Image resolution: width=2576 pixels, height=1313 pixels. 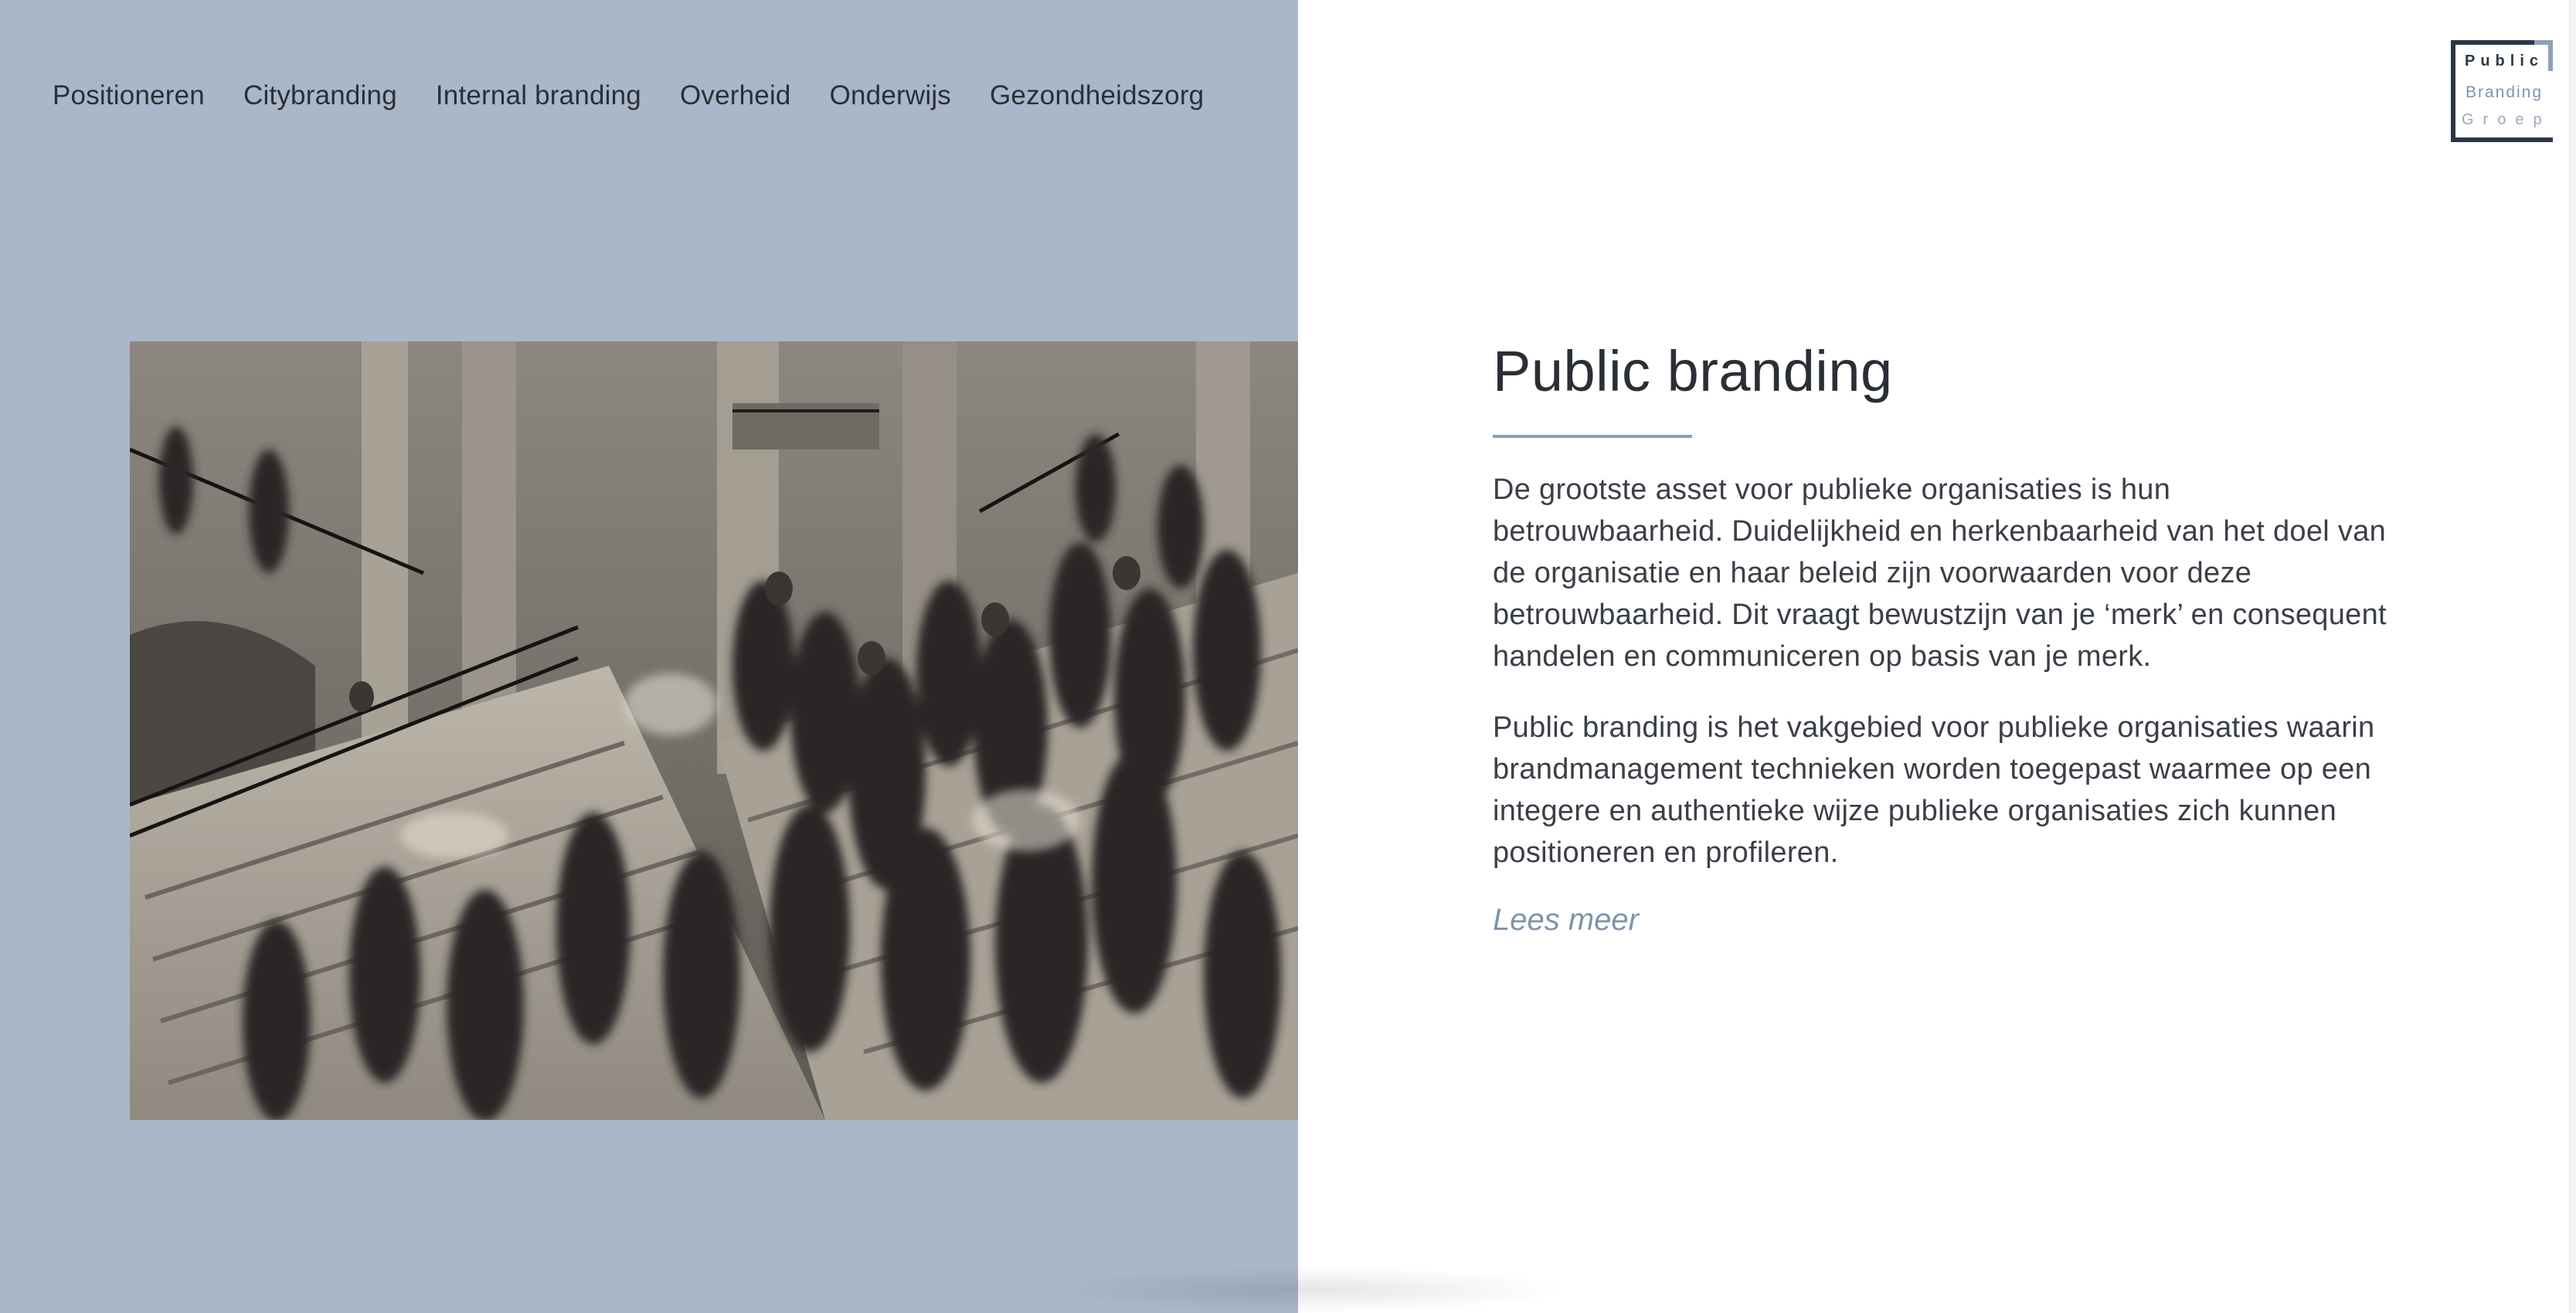 What do you see at coordinates (2502, 139) in the screenshot?
I see `logo-frame-bottom` at bounding box center [2502, 139].